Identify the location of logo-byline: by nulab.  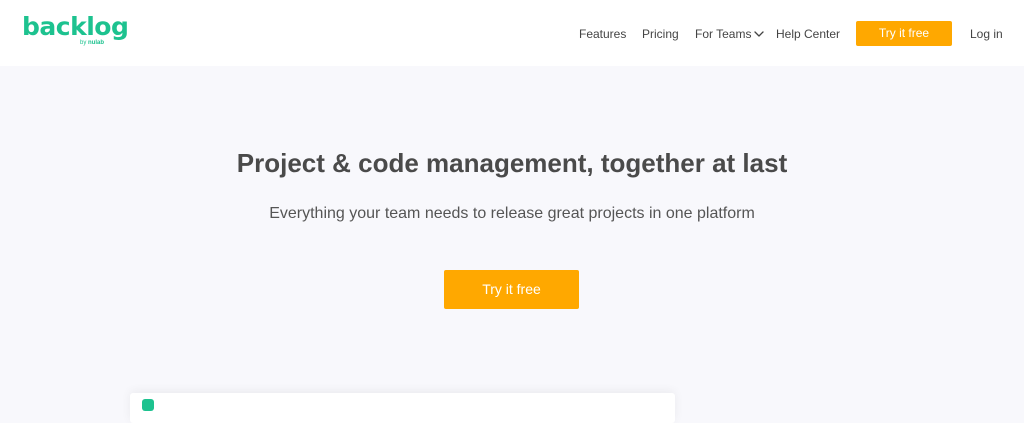
(92, 43).